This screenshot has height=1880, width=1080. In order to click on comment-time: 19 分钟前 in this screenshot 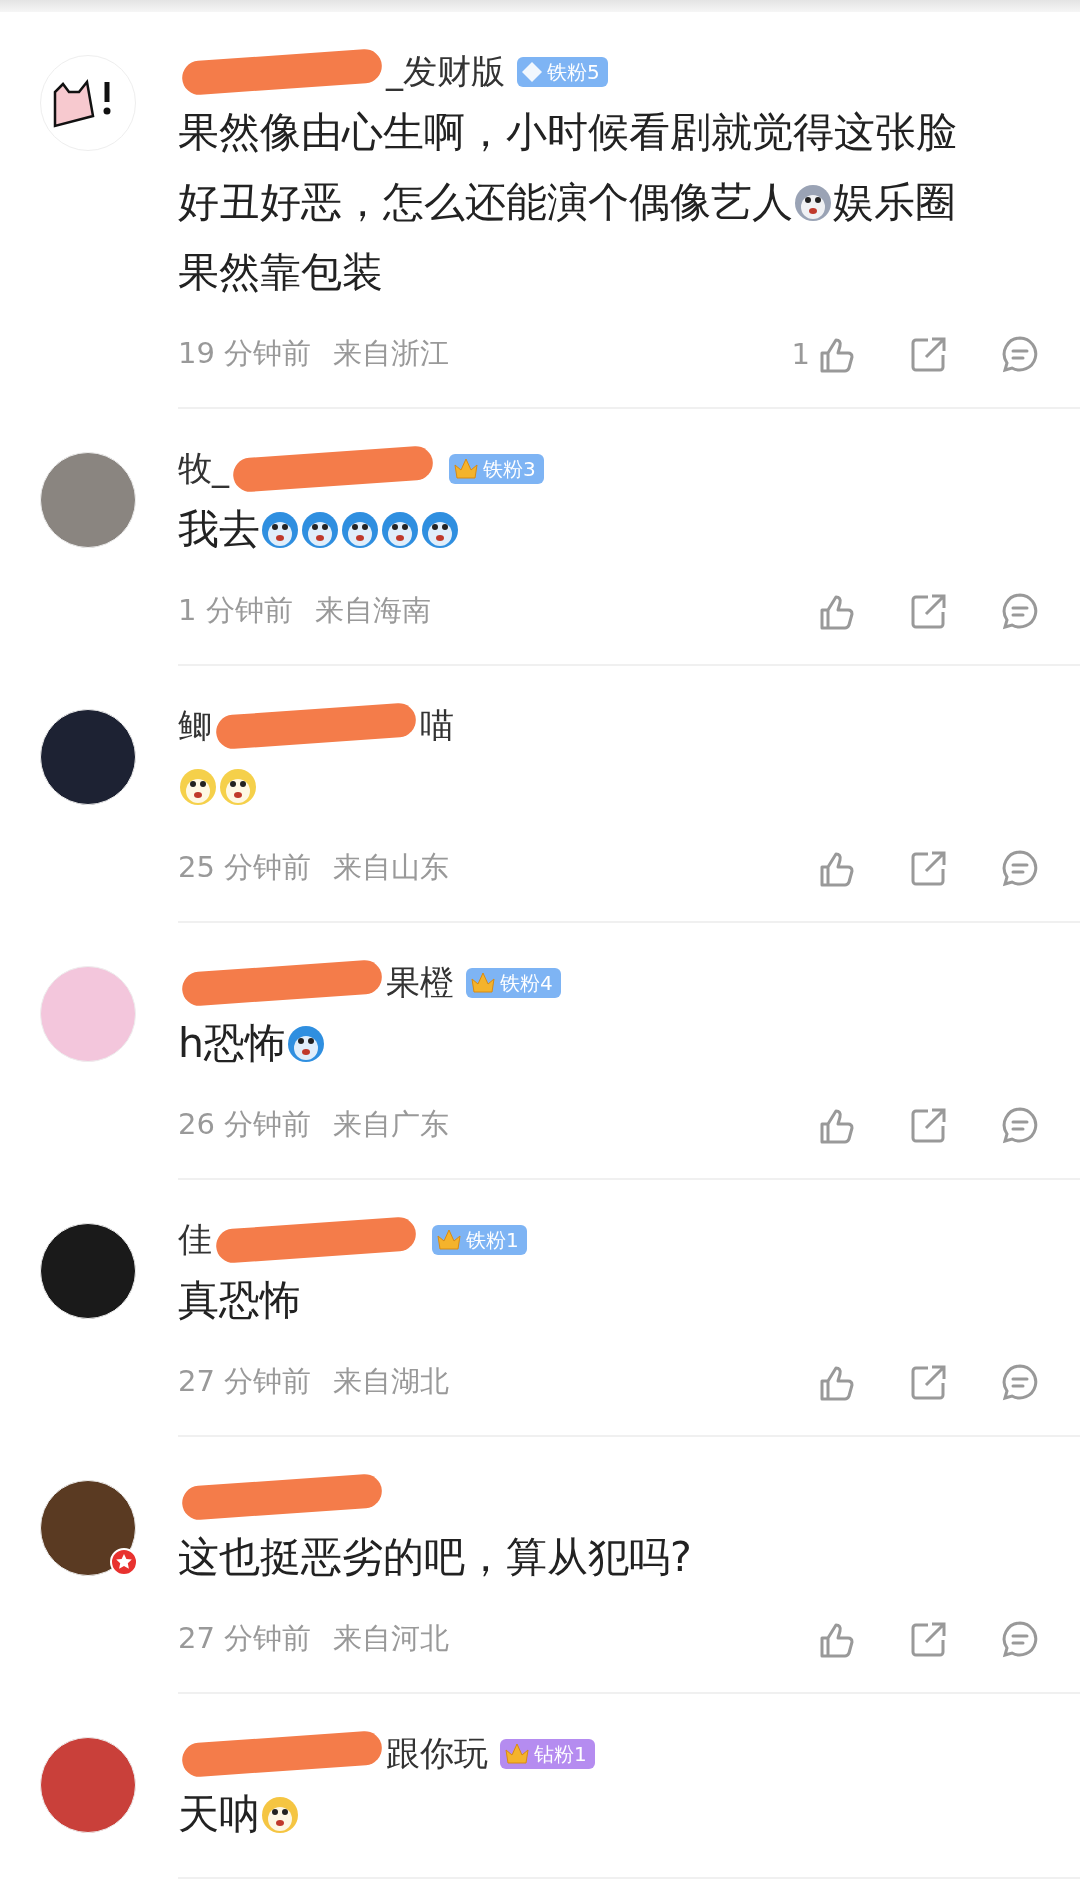, I will do `click(245, 353)`.